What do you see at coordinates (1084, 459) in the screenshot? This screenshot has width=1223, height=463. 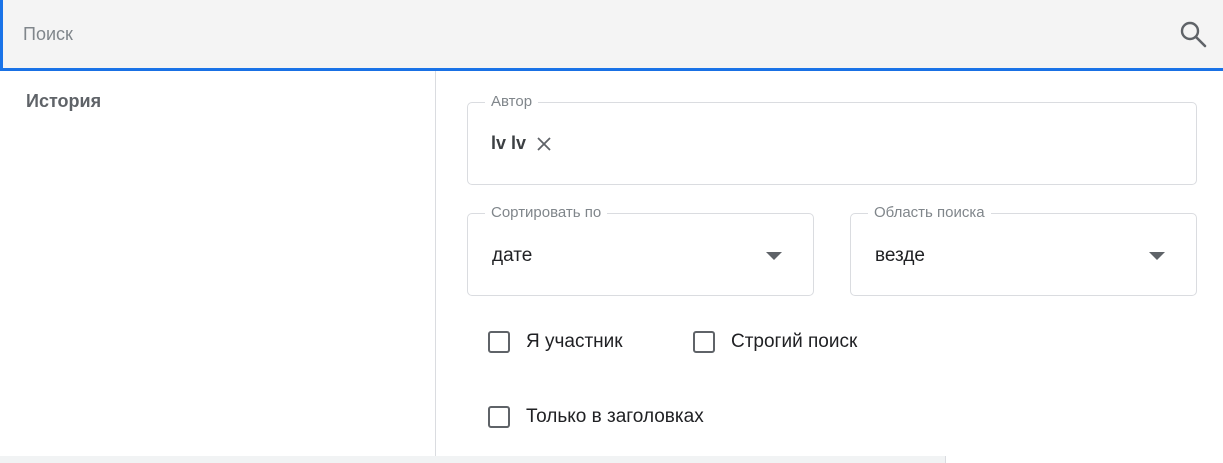 I see `background-edge` at bounding box center [1084, 459].